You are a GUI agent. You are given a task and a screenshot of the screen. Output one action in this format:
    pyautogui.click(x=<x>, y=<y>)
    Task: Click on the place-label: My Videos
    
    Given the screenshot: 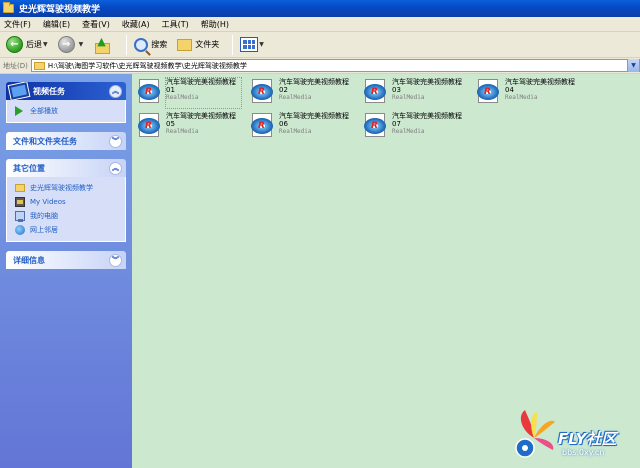 What is the action you would take?
    pyautogui.click(x=48, y=201)
    